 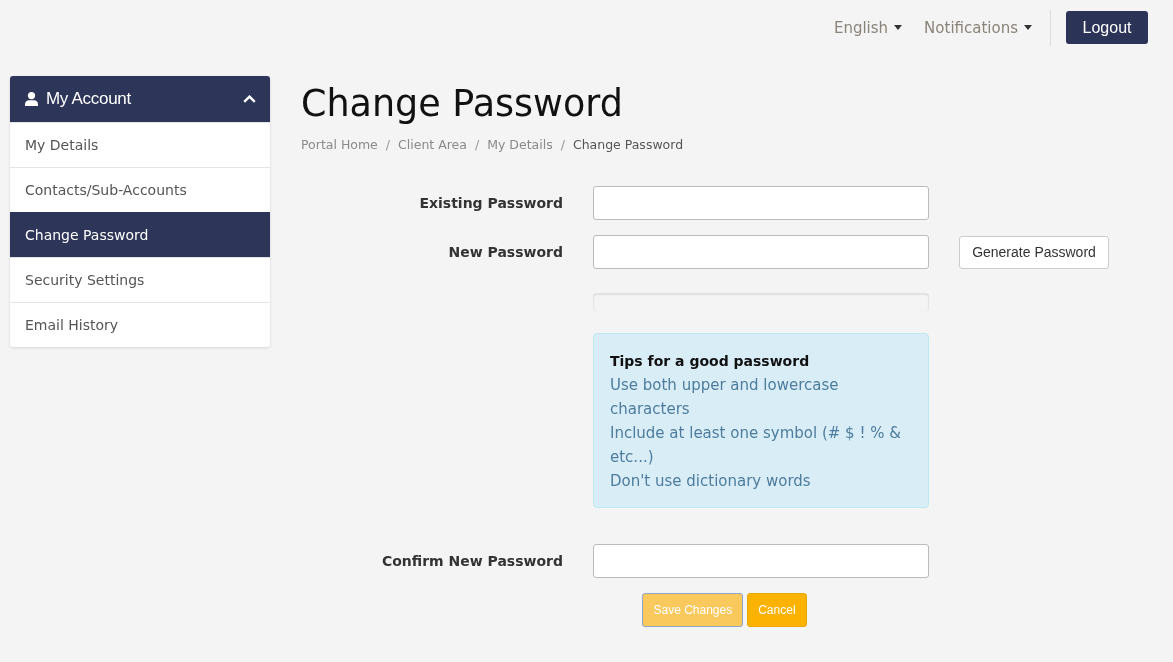 I want to click on field-label: Existing Password, so click(x=490, y=203).